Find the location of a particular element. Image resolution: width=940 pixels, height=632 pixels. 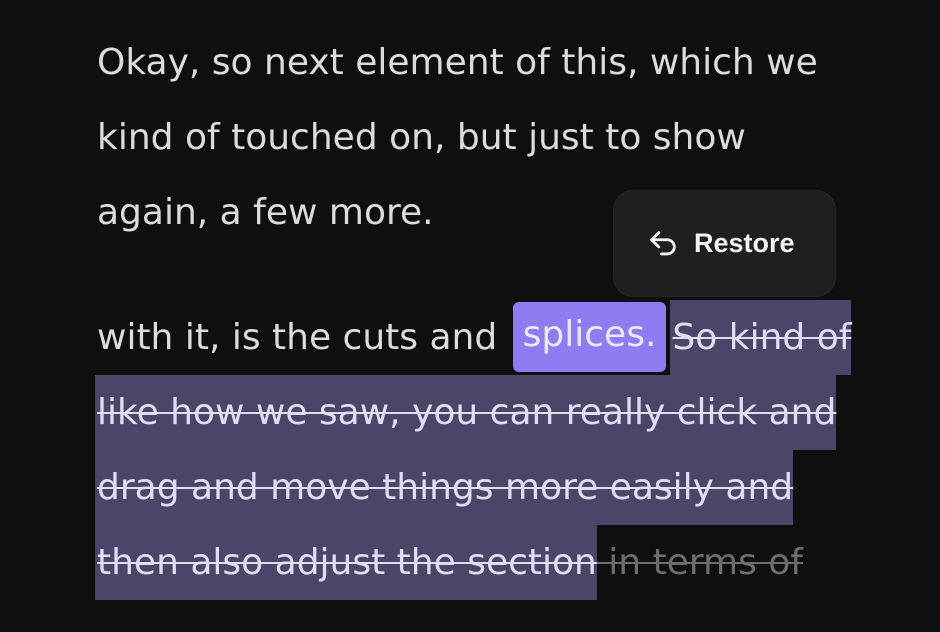

deleted-text: So kind of is located at coordinates (761, 337).